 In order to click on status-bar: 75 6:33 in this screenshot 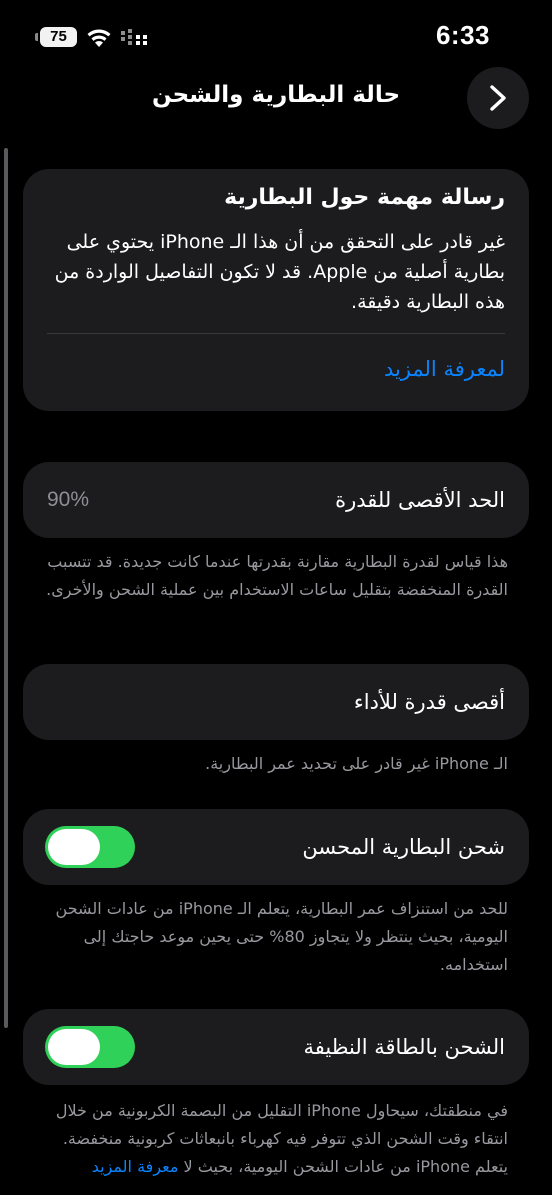, I will do `click(276, 35)`.